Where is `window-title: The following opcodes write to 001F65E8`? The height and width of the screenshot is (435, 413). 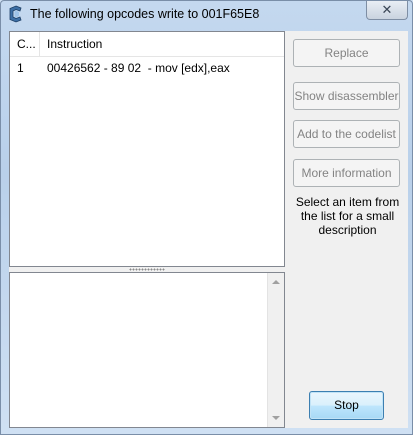 window-title: The following opcodes write to 001F65E8 is located at coordinates (145, 14).